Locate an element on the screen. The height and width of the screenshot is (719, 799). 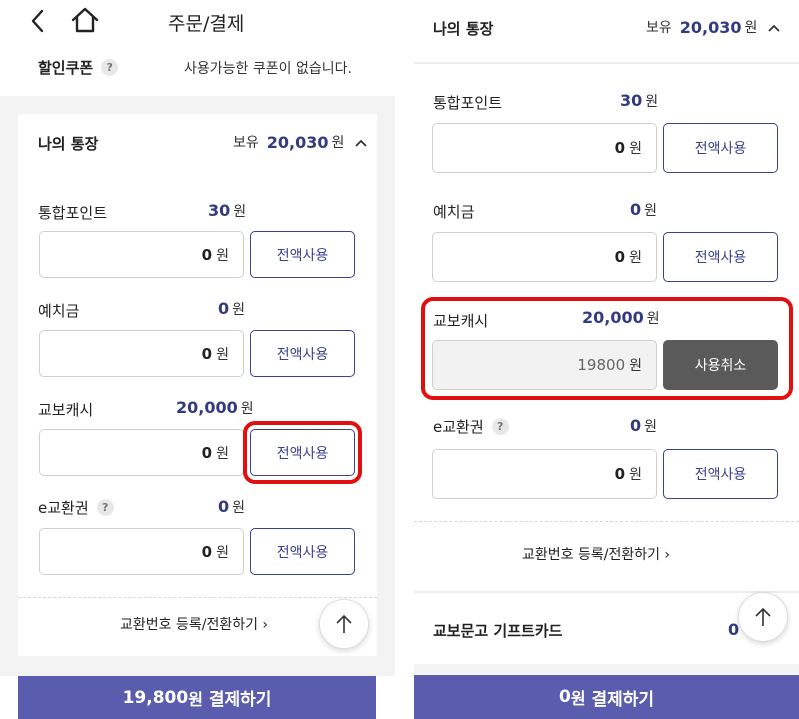
cash-input: 0원 is located at coordinates (141, 452).